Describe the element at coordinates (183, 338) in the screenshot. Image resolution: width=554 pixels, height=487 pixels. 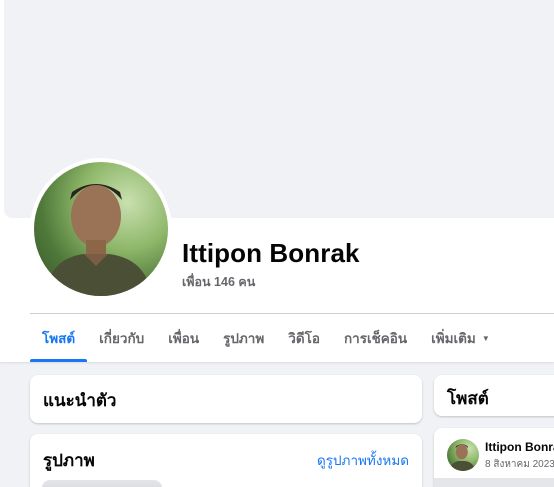
I see `tab-friends: เพื่อน` at that location.